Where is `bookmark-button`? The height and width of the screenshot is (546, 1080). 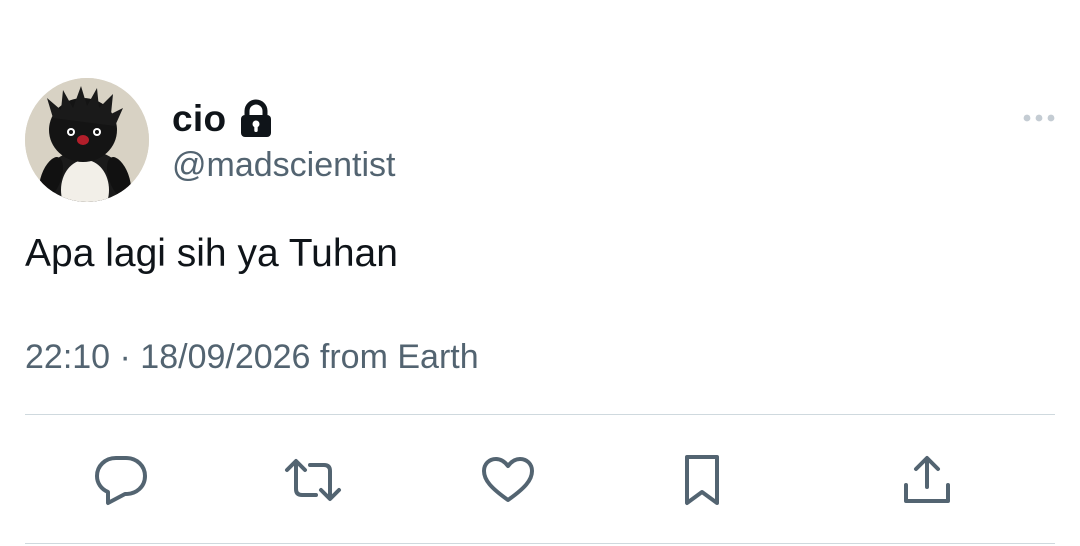 bookmark-button is located at coordinates (702, 480).